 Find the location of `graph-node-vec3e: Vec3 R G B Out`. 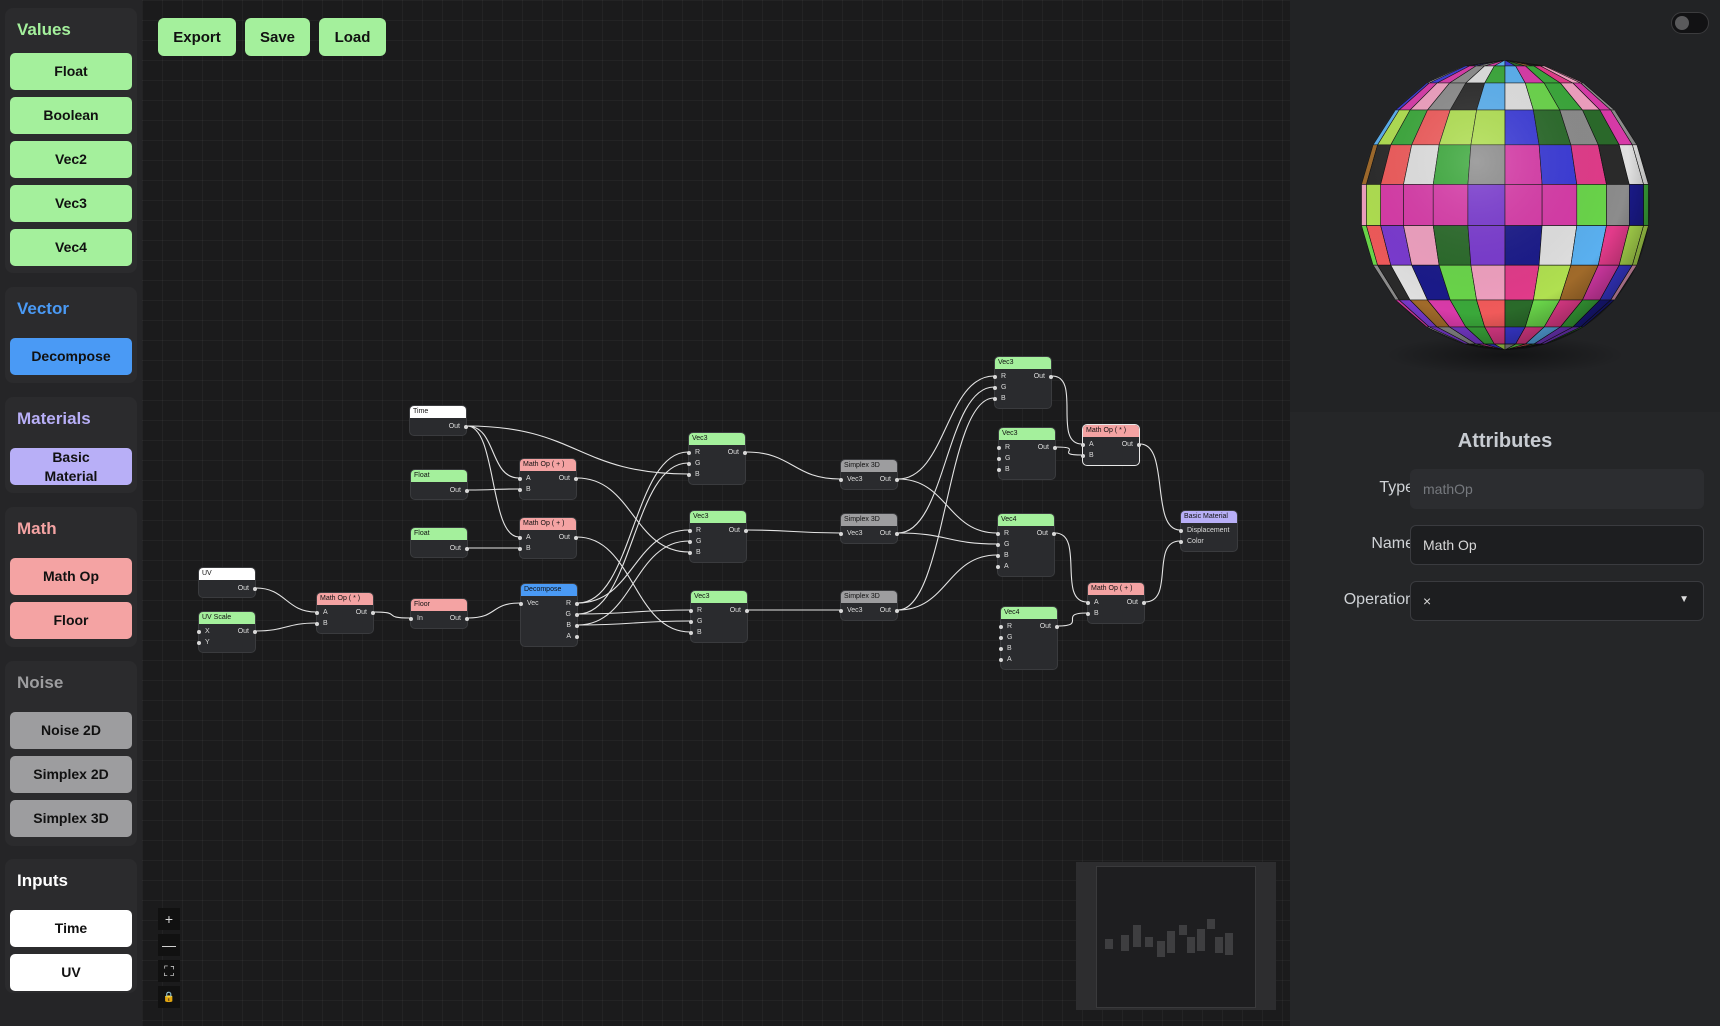

graph-node-vec3e: Vec3 R G B Out is located at coordinates (1027, 453).